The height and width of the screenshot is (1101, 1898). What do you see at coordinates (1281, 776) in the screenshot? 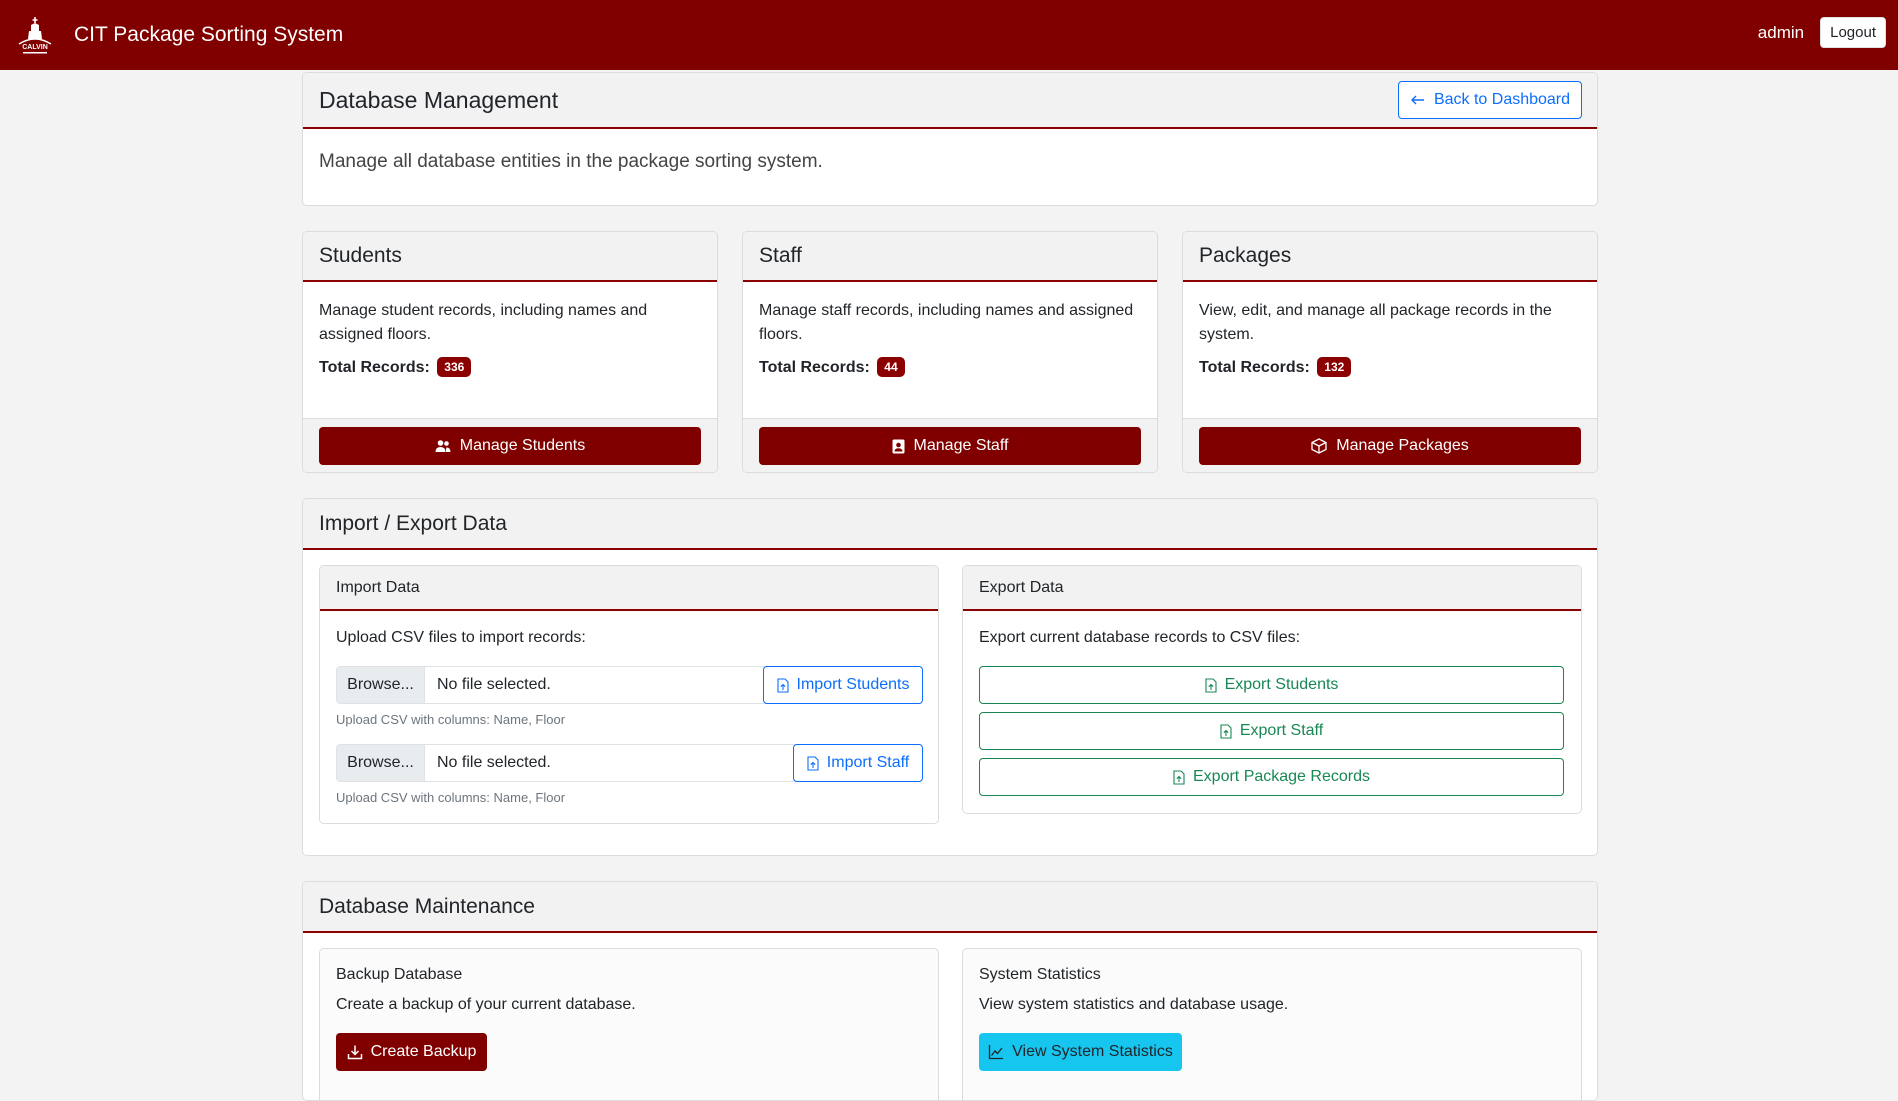
I see `button-label: Export Package Records` at bounding box center [1281, 776].